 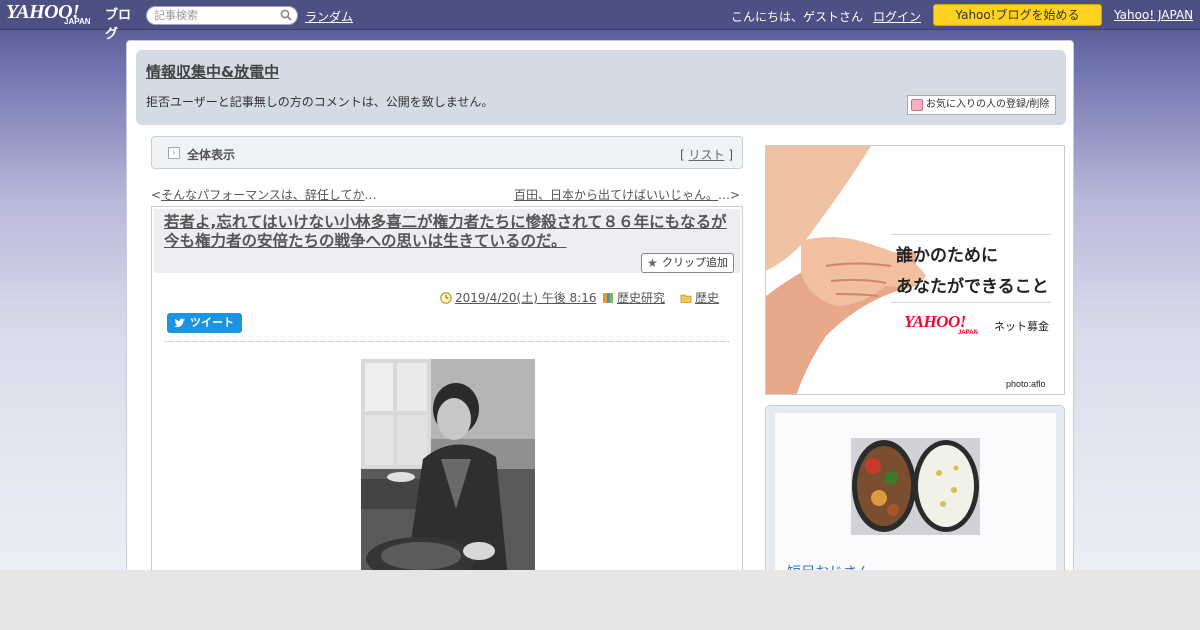 What do you see at coordinates (286, 15) in the screenshot?
I see `search-icon` at bounding box center [286, 15].